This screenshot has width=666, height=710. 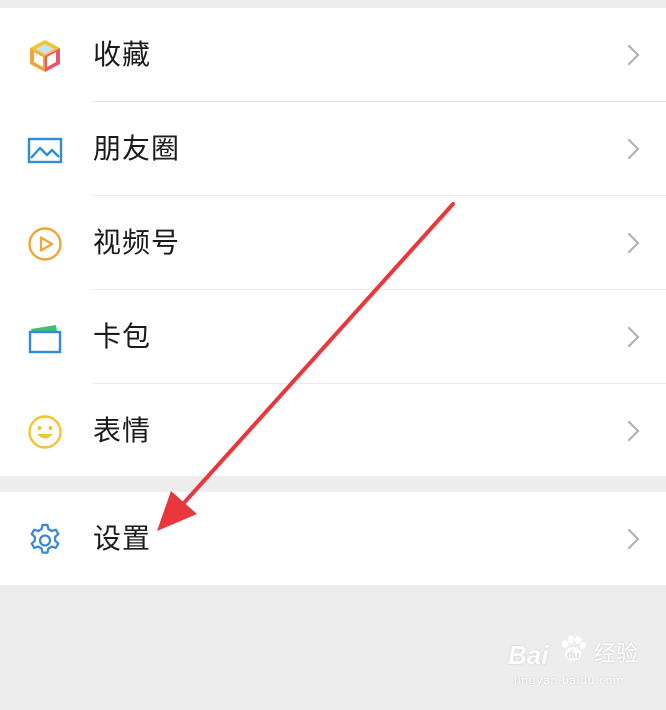 I want to click on menu-item-label: 表情, so click(x=122, y=430).